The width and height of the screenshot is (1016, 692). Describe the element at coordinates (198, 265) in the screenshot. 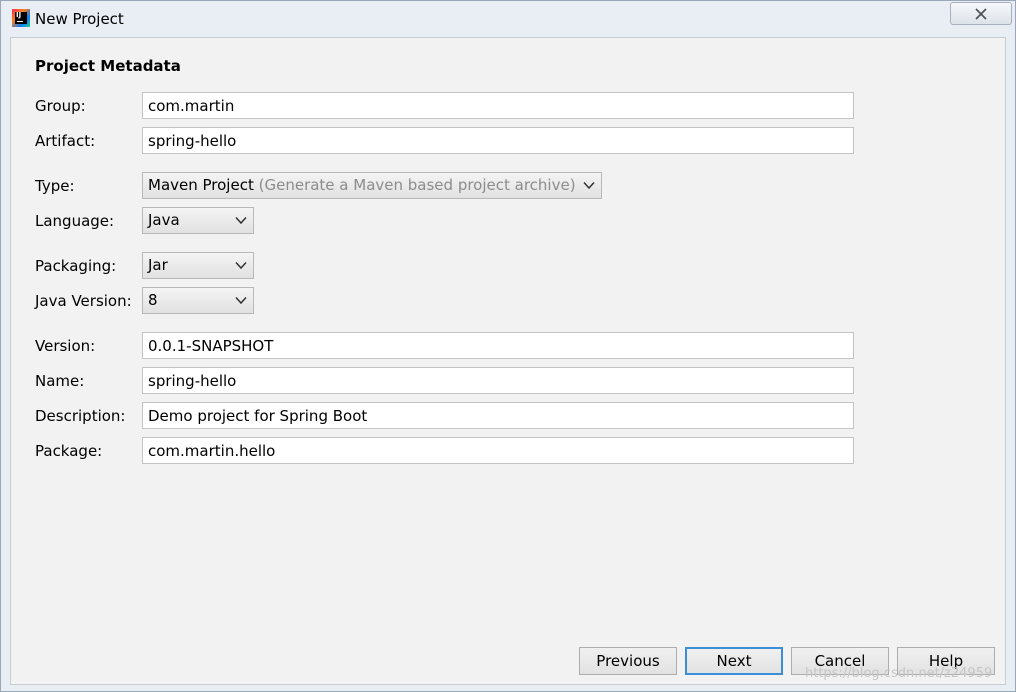

I see `packaging-select: Jar` at that location.